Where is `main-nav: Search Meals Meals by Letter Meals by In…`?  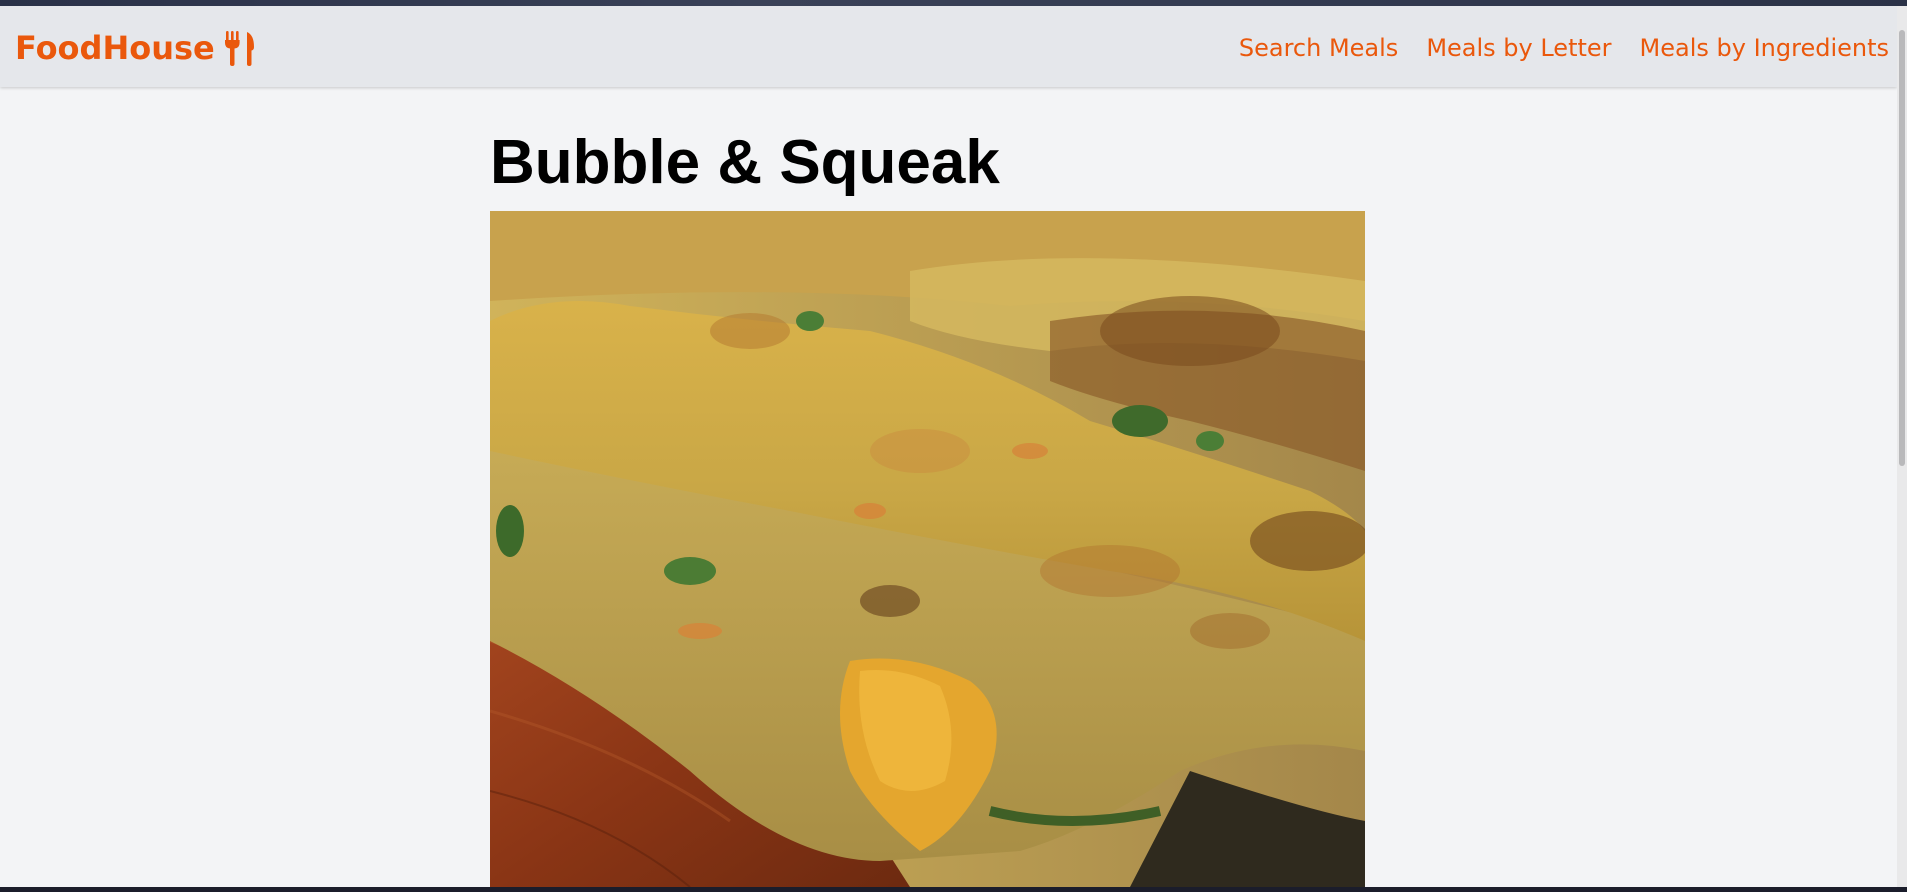
main-nav: Search Meals Meals by Letter Meals by In… is located at coordinates (1564, 48).